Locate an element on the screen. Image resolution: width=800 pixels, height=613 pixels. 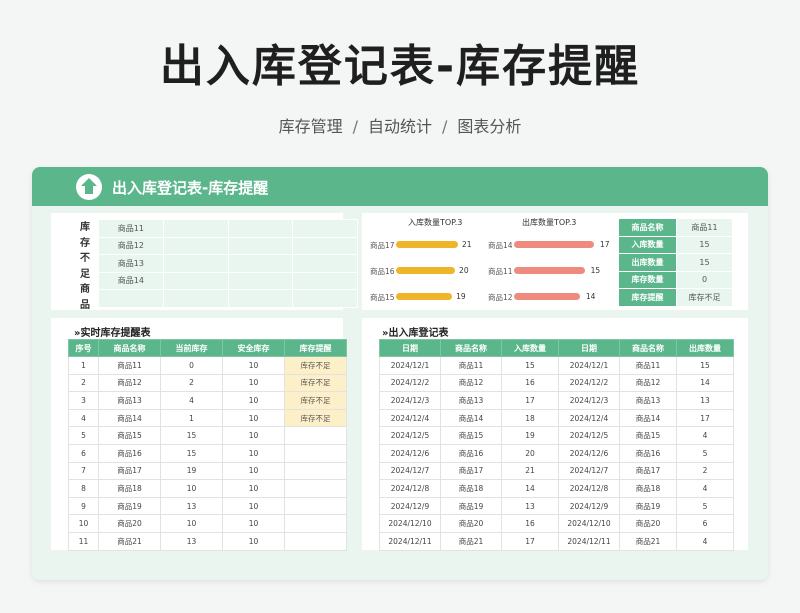
table-row: 5 商品15 15 10 is located at coordinates (207, 435).